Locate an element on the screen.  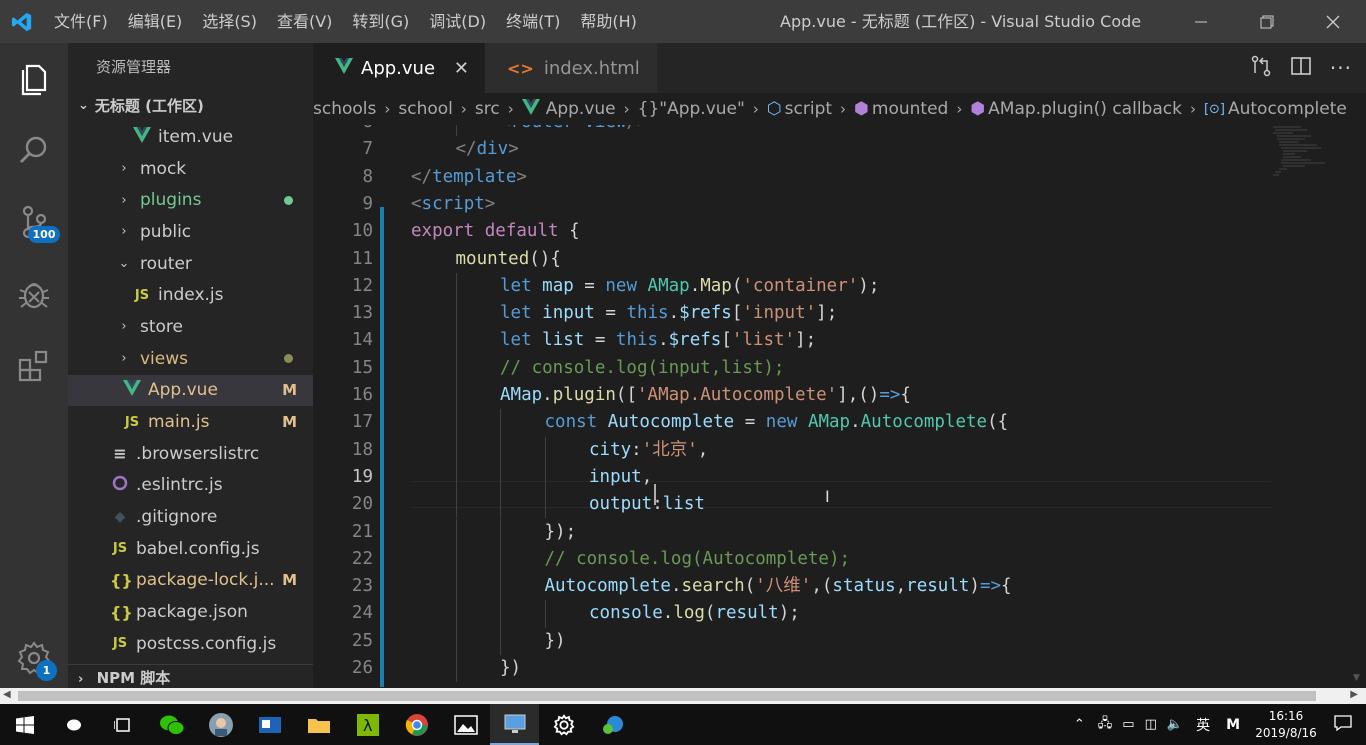
code-text: let input = this.$refs['input']; is located at coordinates (668, 313).